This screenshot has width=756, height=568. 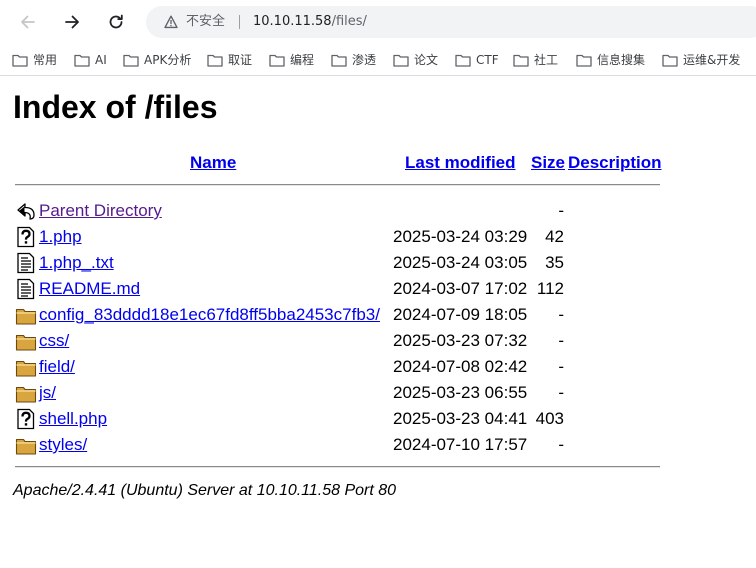 What do you see at coordinates (349, 21) in the screenshot?
I see `url-path: /files/` at bounding box center [349, 21].